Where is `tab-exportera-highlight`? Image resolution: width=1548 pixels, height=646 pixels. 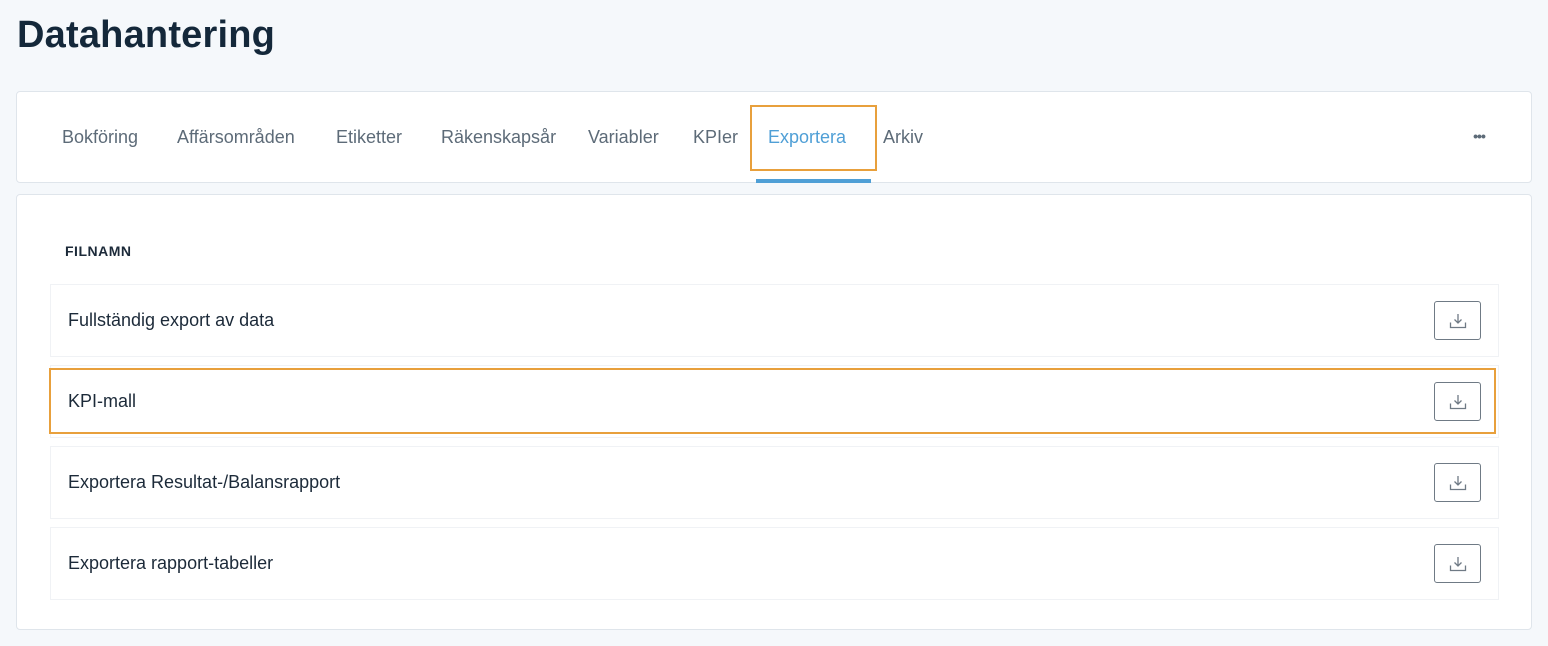
tab-exportera-highlight is located at coordinates (813, 138).